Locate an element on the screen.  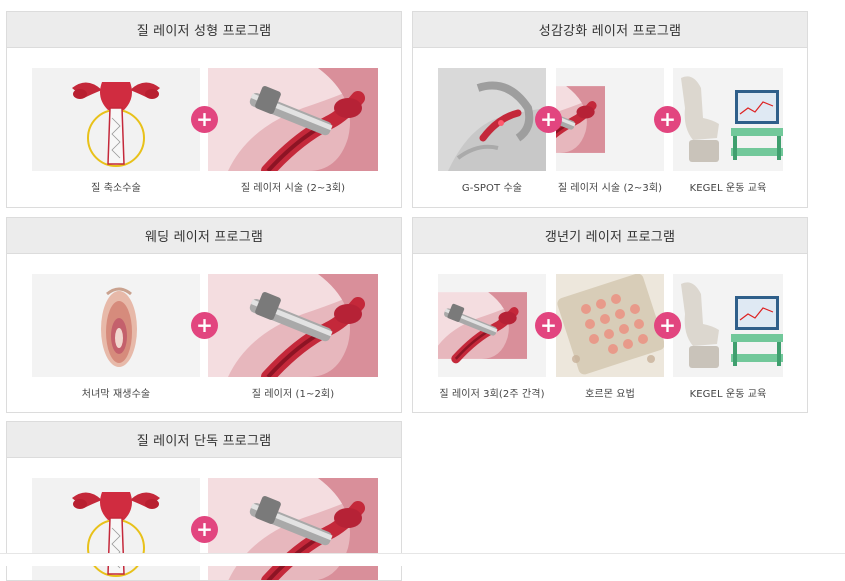
step-caption: 처녀막 재생수술 is located at coordinates (116, 394).